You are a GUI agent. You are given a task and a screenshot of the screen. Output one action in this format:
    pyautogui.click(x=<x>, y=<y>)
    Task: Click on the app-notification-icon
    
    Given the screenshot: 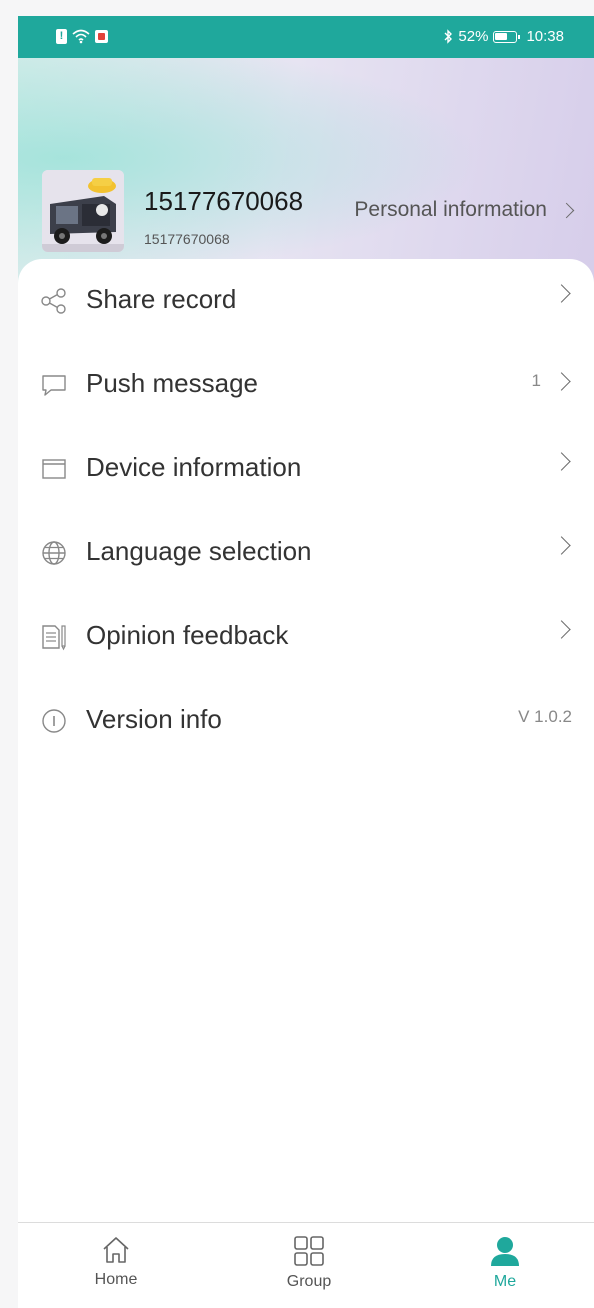 What is the action you would take?
    pyautogui.click(x=101, y=36)
    